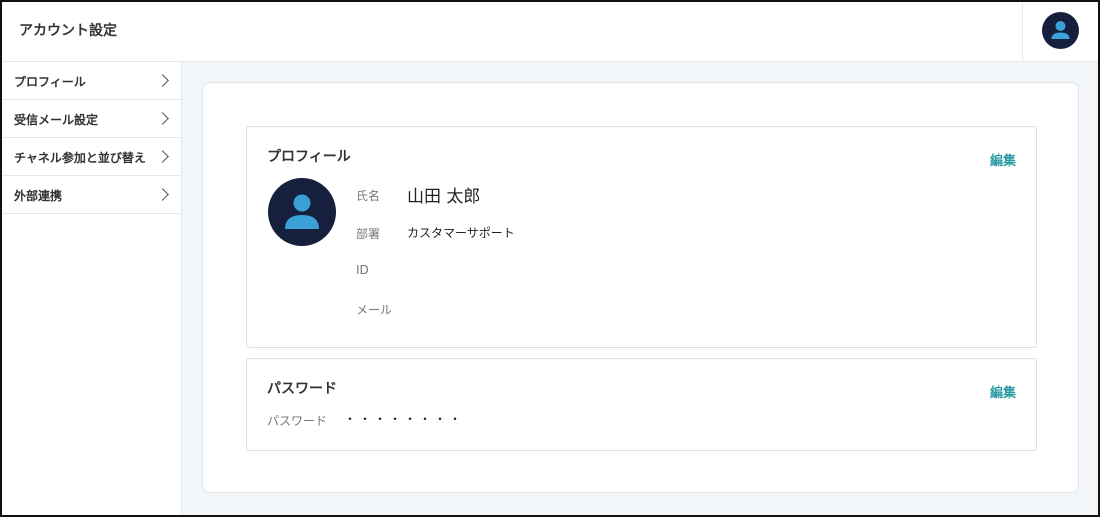 Image resolution: width=1100 pixels, height=517 pixels. What do you see at coordinates (404, 419) in the screenshot?
I see `password-value: ・・・・・・・・` at bounding box center [404, 419].